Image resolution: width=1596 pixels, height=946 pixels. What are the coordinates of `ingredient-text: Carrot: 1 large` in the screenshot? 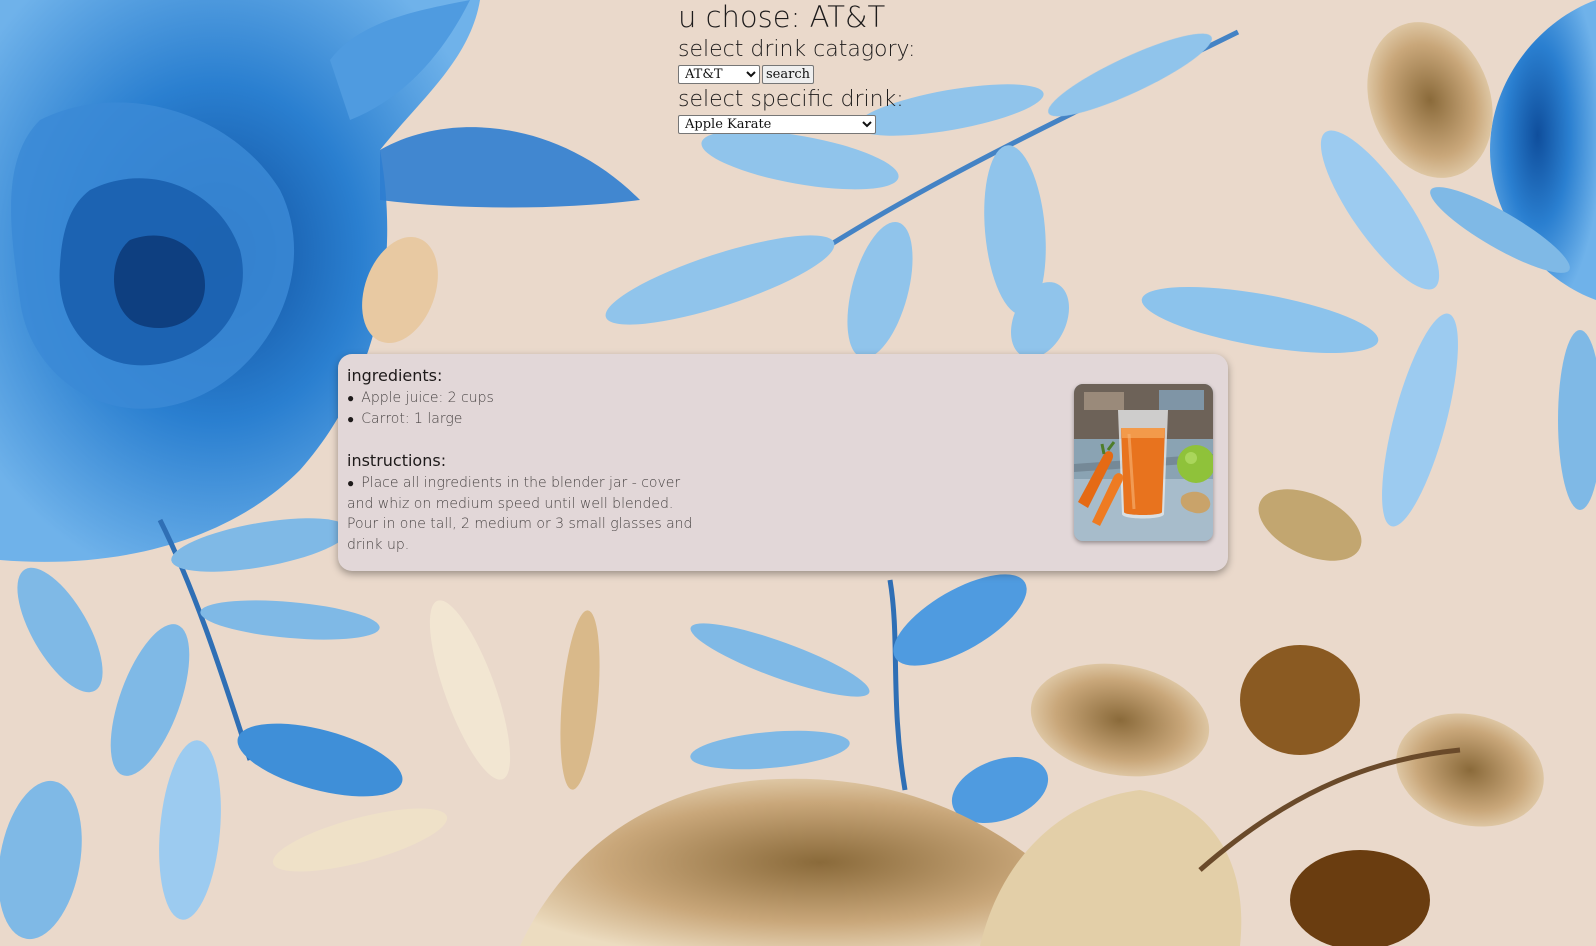 It's located at (412, 418).